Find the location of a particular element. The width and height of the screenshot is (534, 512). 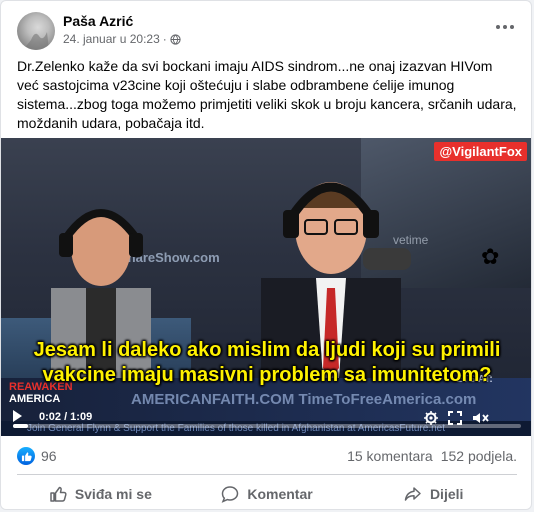

screen-text-right: vetime is located at coordinates (411, 240).